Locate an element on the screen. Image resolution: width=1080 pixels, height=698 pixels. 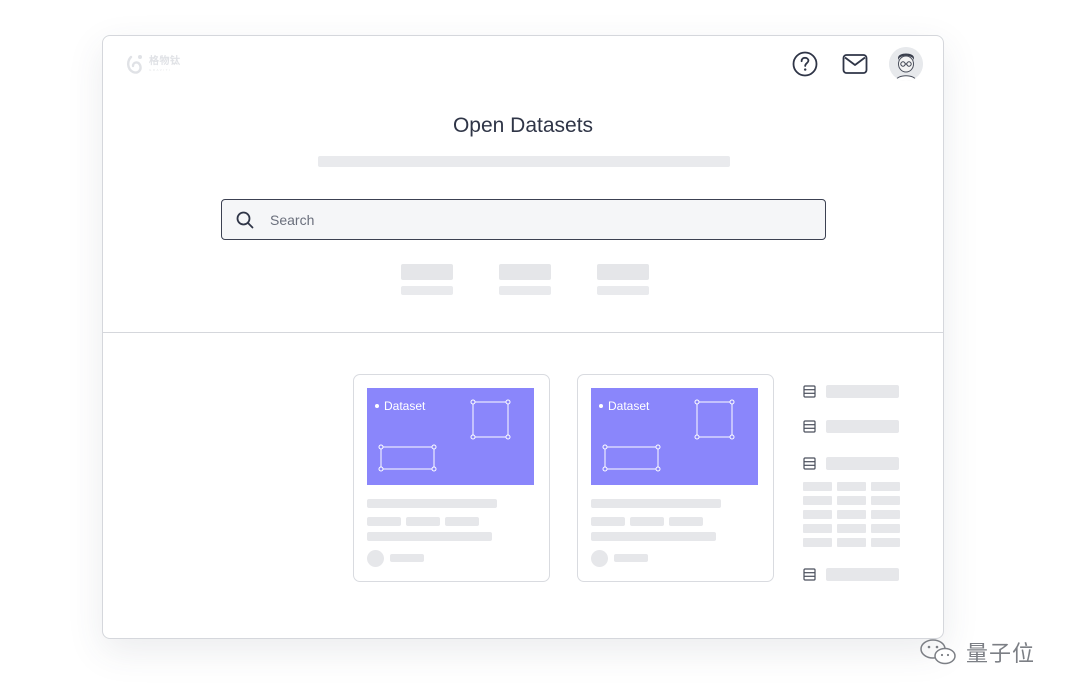
user-avatar is located at coordinates (906, 64).